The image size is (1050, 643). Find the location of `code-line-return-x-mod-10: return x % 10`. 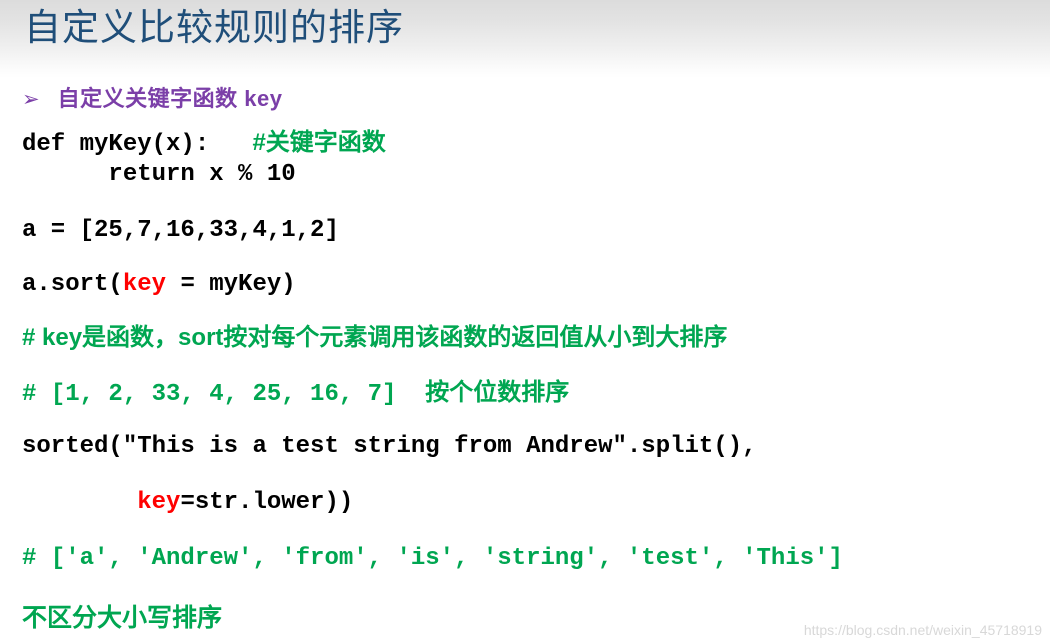

code-line-return-x-mod-10: return x % 10 is located at coordinates (159, 175).